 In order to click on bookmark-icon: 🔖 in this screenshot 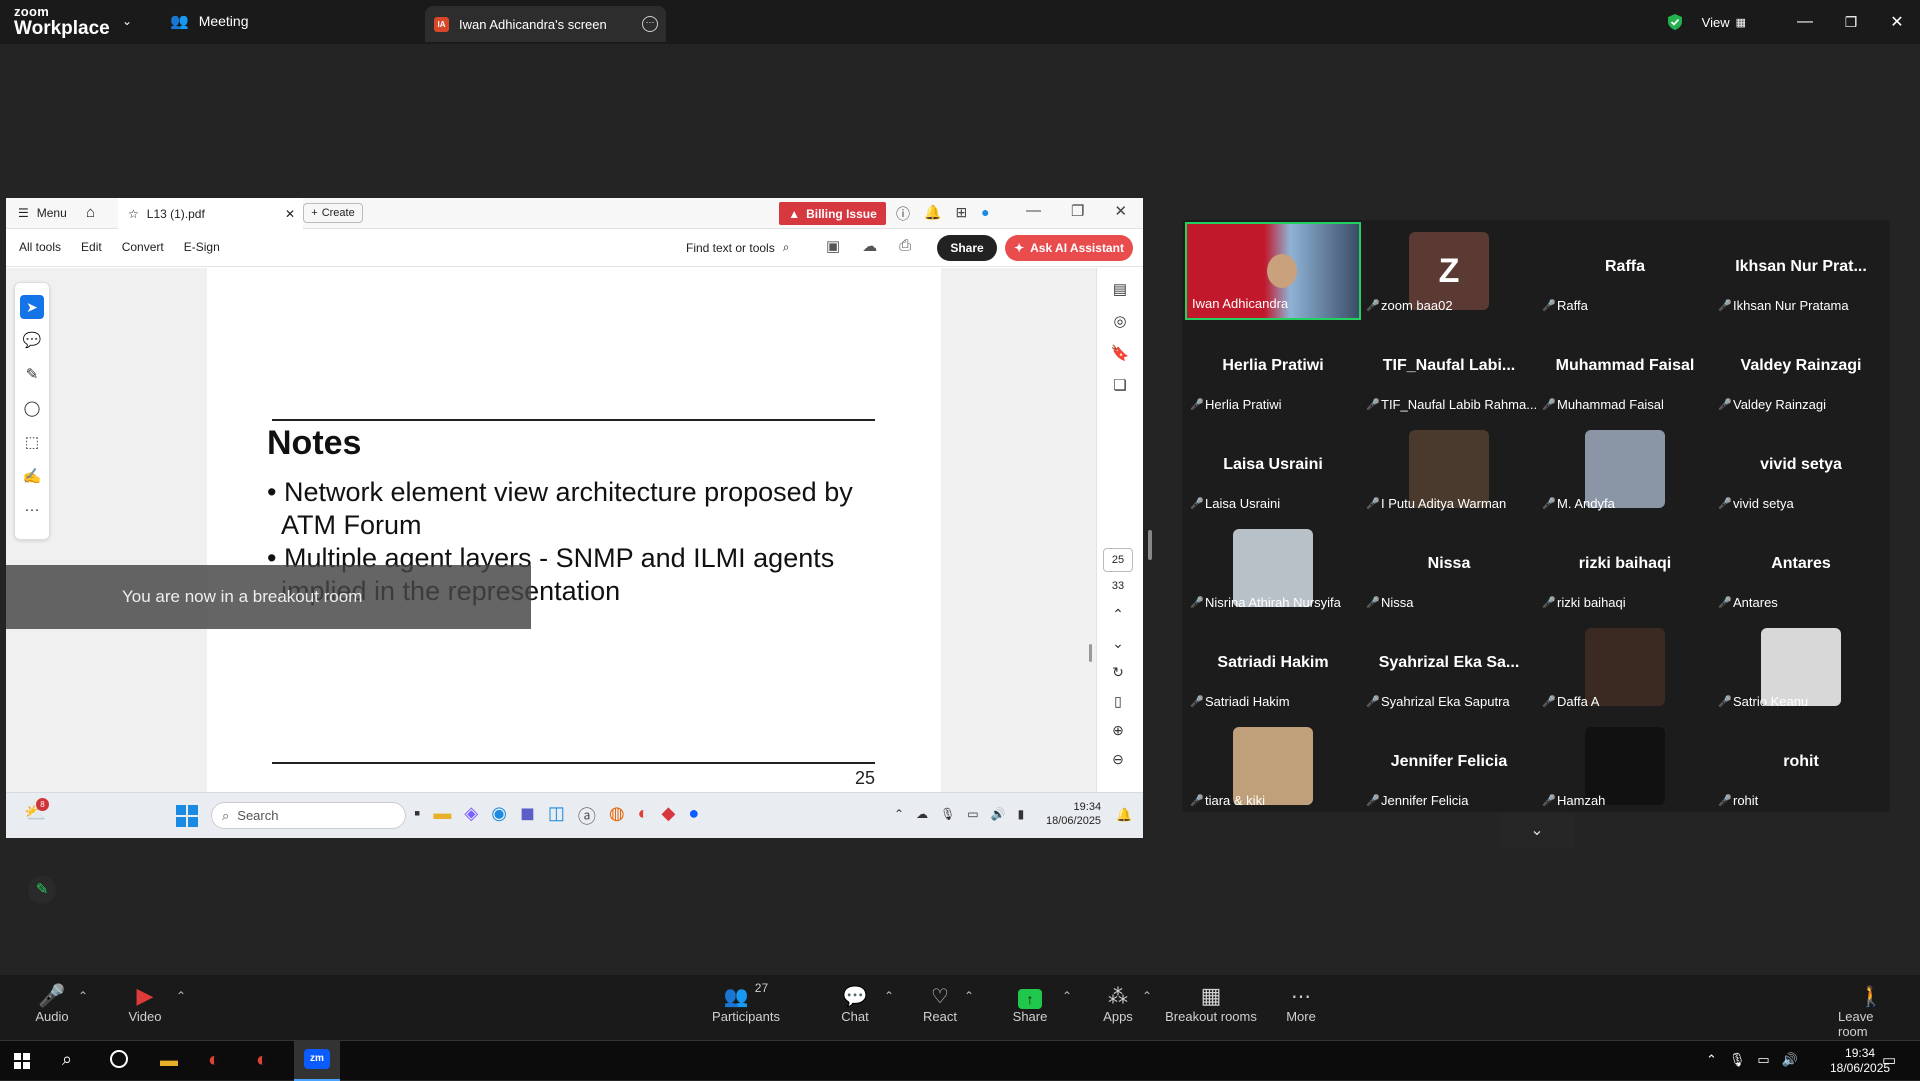, I will do `click(1120, 353)`.